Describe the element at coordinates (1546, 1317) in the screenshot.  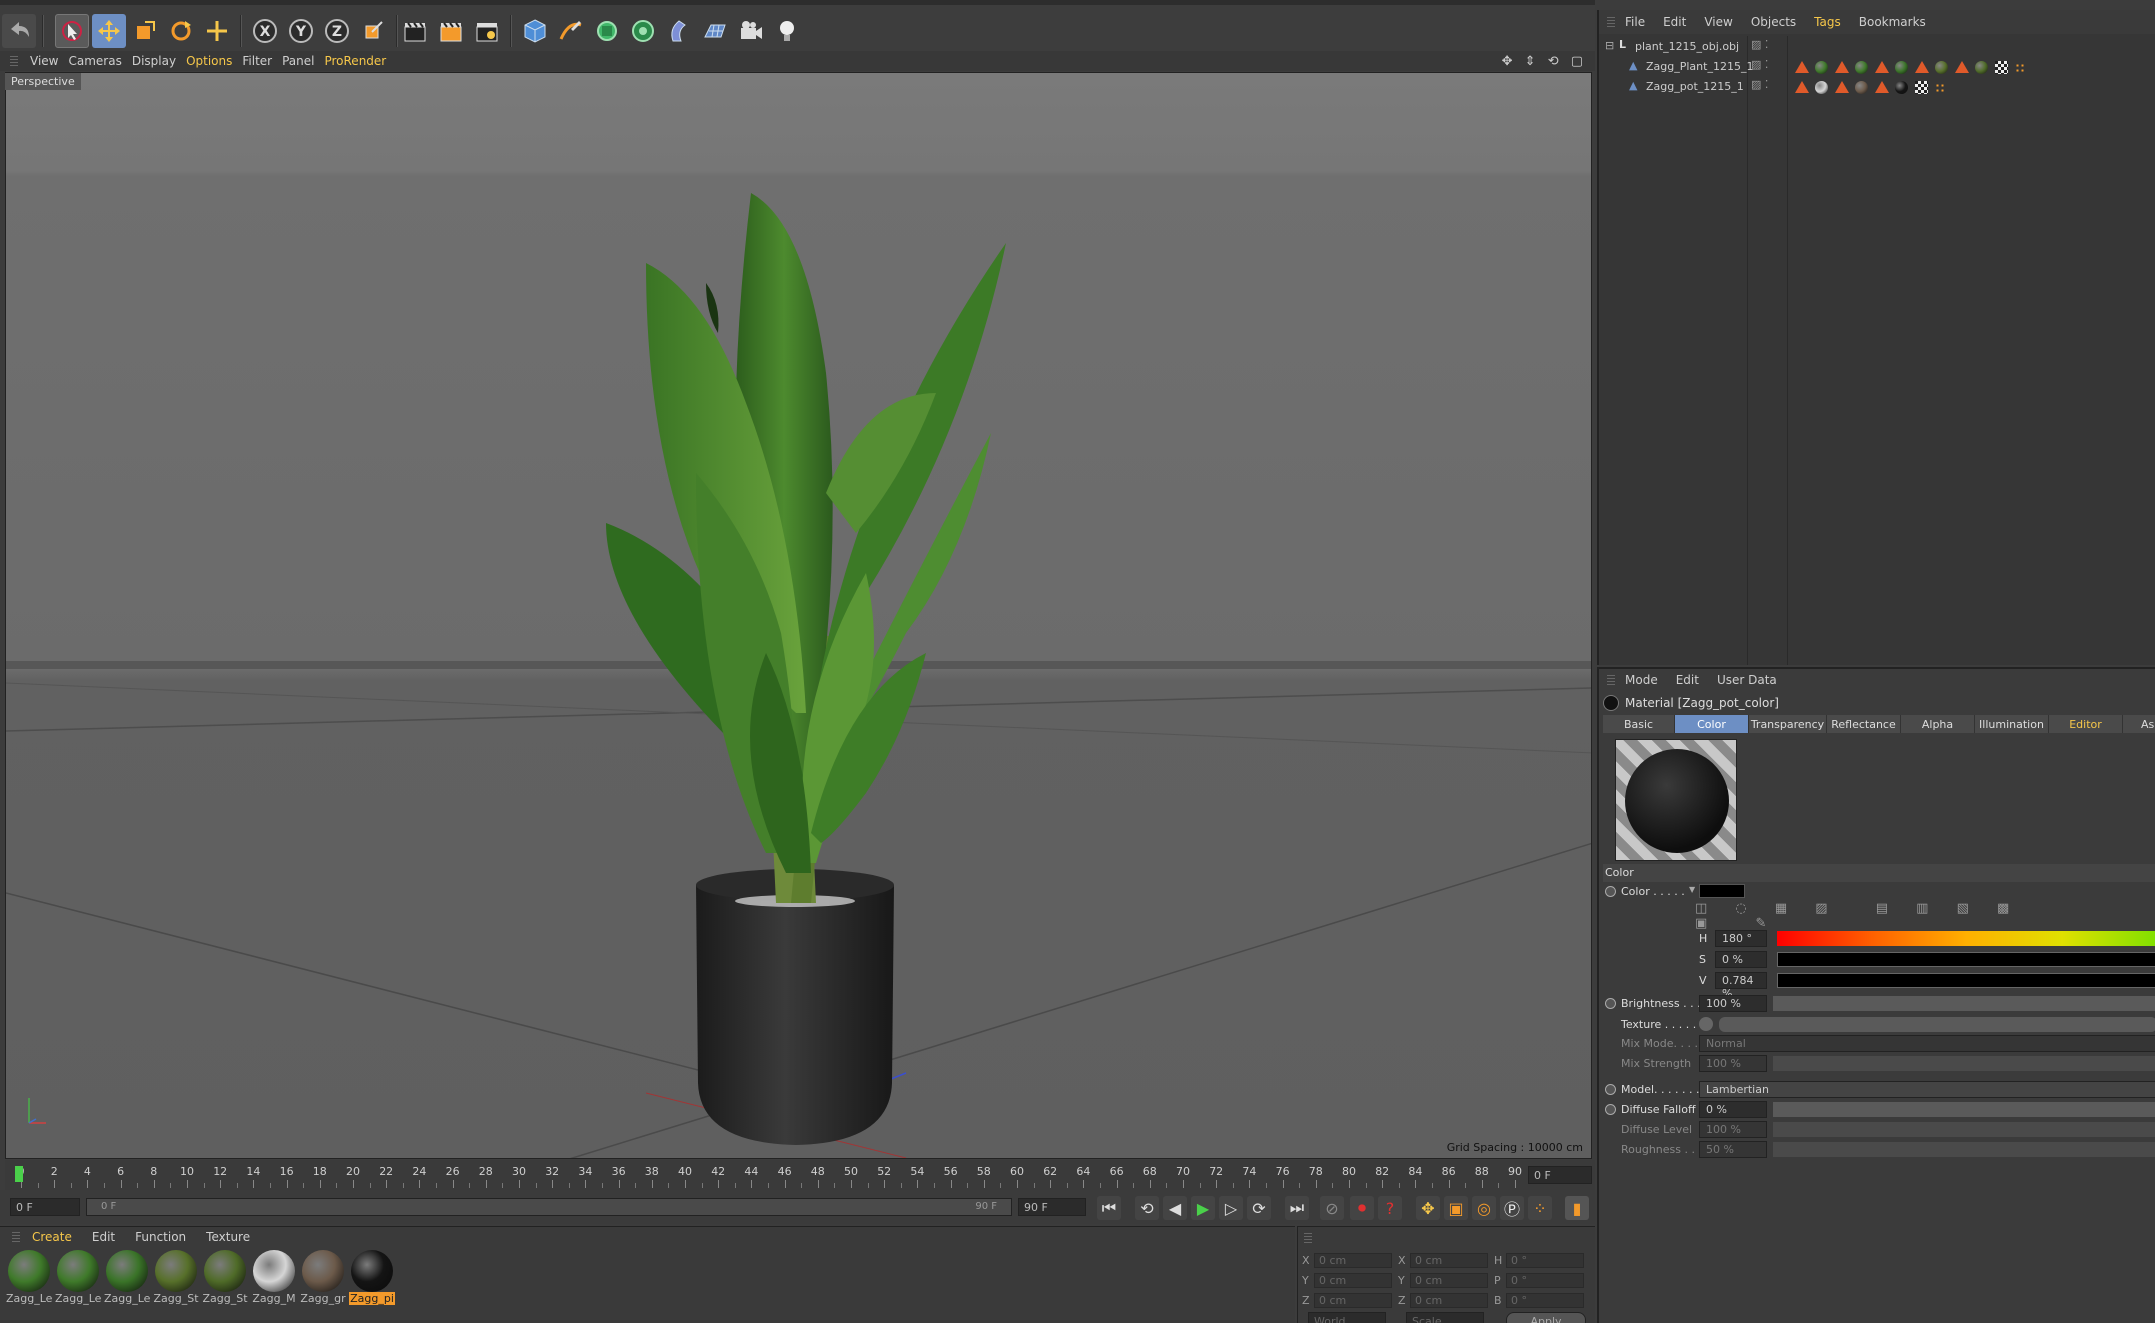
I see `apply-button: Apply` at that location.